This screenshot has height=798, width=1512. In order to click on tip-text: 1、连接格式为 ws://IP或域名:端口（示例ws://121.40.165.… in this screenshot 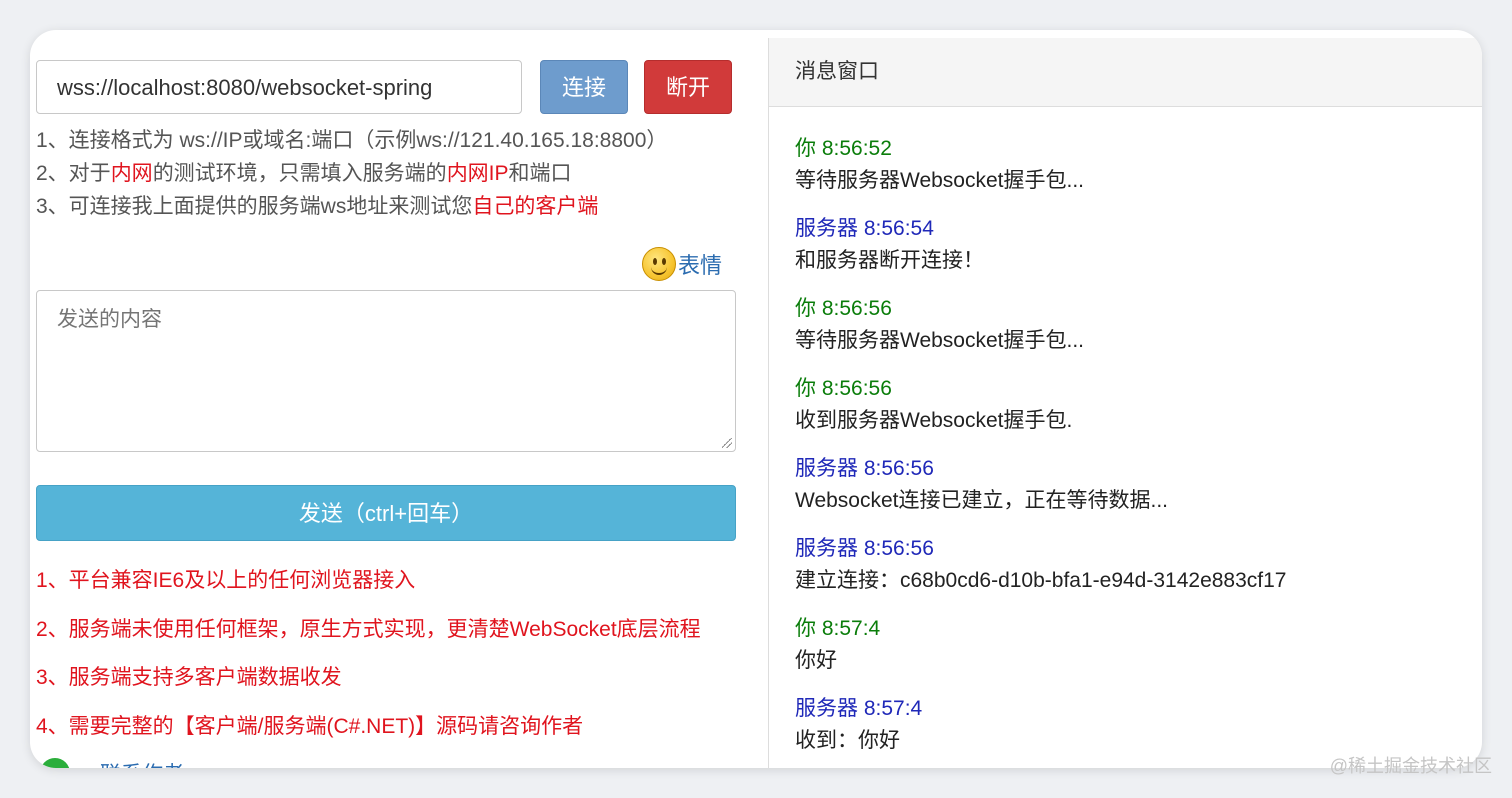, I will do `click(352, 140)`.